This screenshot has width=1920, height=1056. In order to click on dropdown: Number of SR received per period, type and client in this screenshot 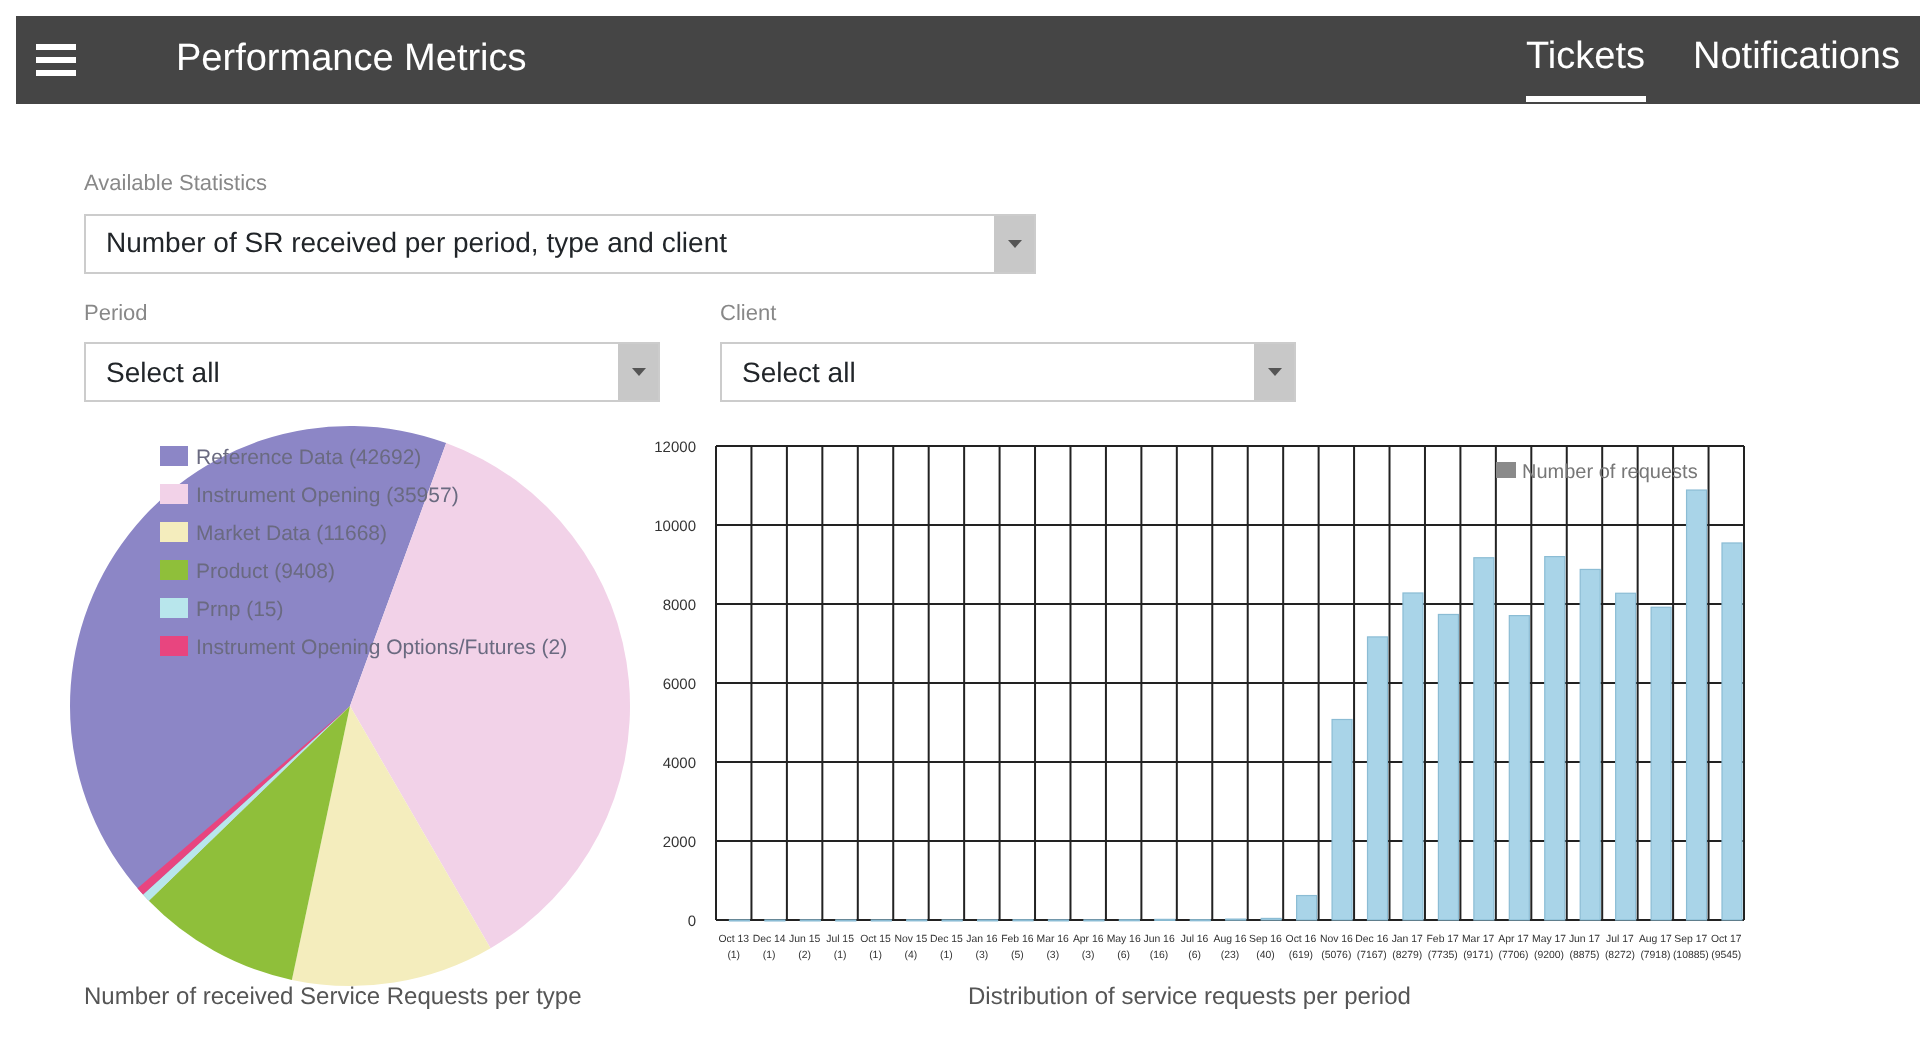, I will do `click(560, 243)`.